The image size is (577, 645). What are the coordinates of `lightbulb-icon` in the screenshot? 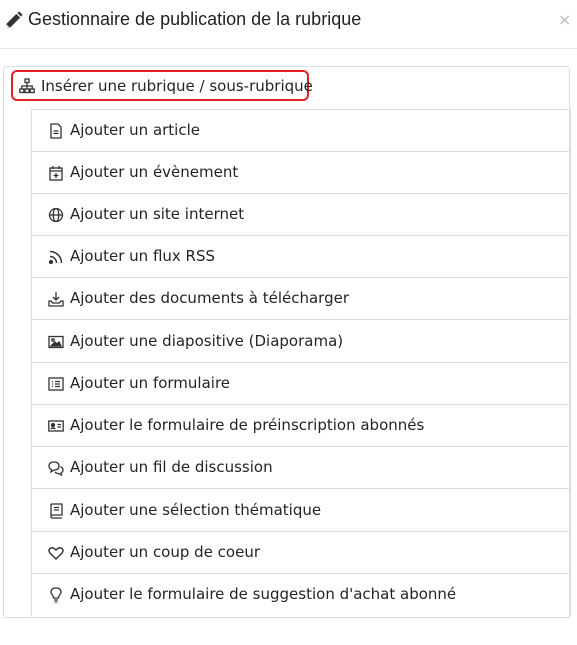 It's located at (56, 595).